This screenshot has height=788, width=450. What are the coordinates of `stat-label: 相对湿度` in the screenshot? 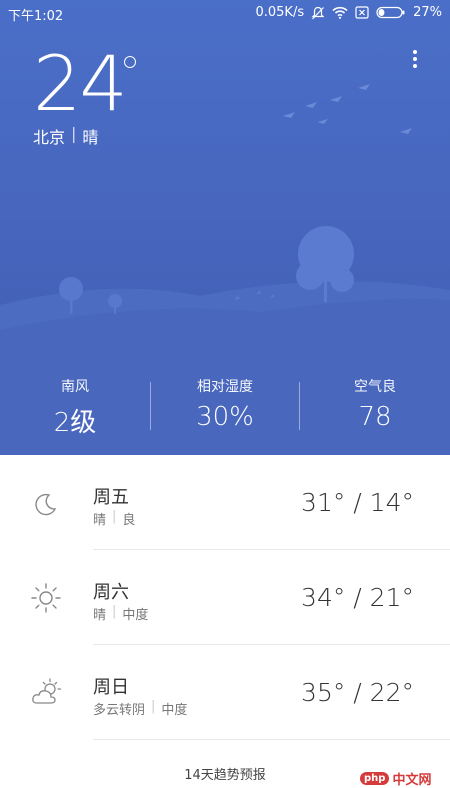 It's located at (225, 387).